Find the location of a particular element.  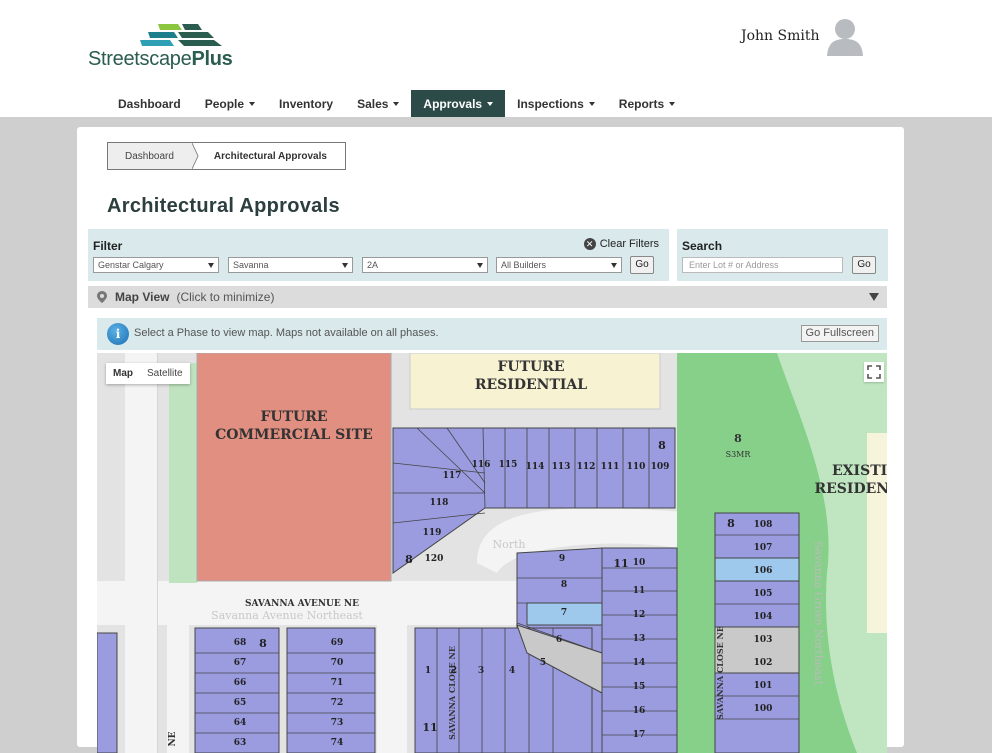

lot-number: 12 is located at coordinates (639, 615).